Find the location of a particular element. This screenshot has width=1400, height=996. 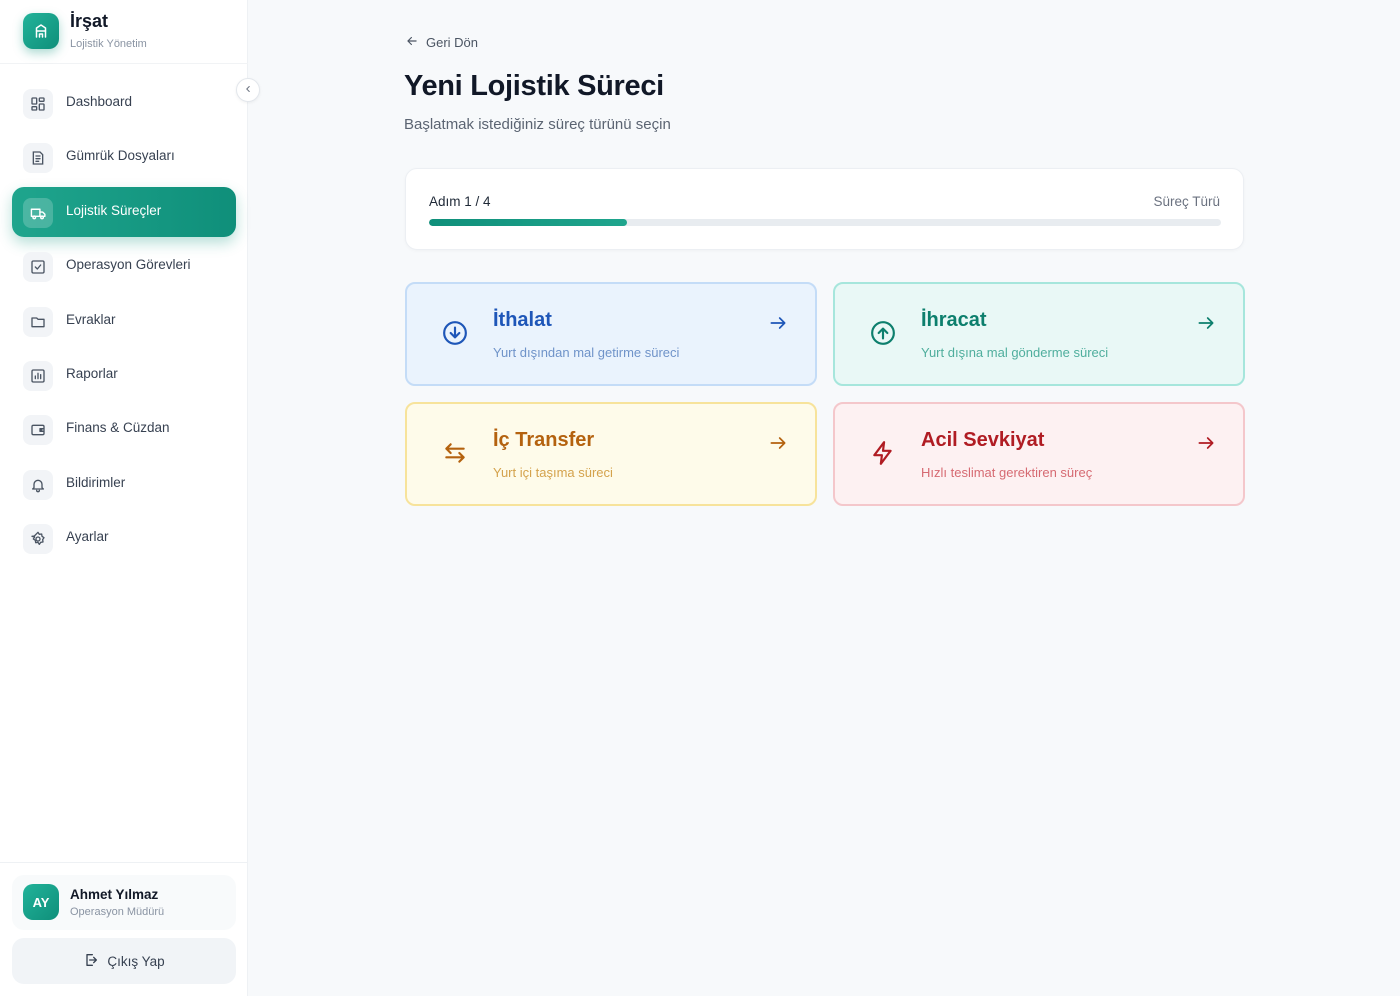

user-name: Ahmet Yılmaz is located at coordinates (114, 894).